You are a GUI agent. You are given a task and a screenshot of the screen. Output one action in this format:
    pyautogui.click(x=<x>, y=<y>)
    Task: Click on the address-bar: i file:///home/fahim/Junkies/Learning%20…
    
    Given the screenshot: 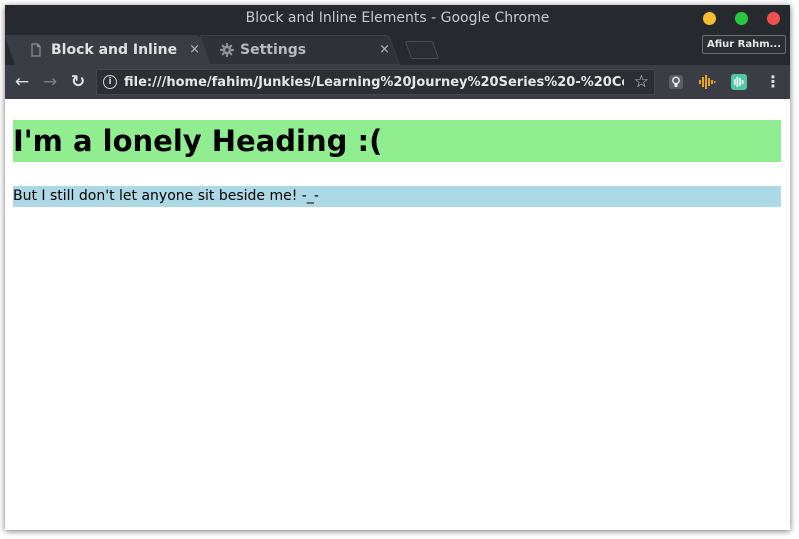 What is the action you would take?
    pyautogui.click(x=375, y=82)
    